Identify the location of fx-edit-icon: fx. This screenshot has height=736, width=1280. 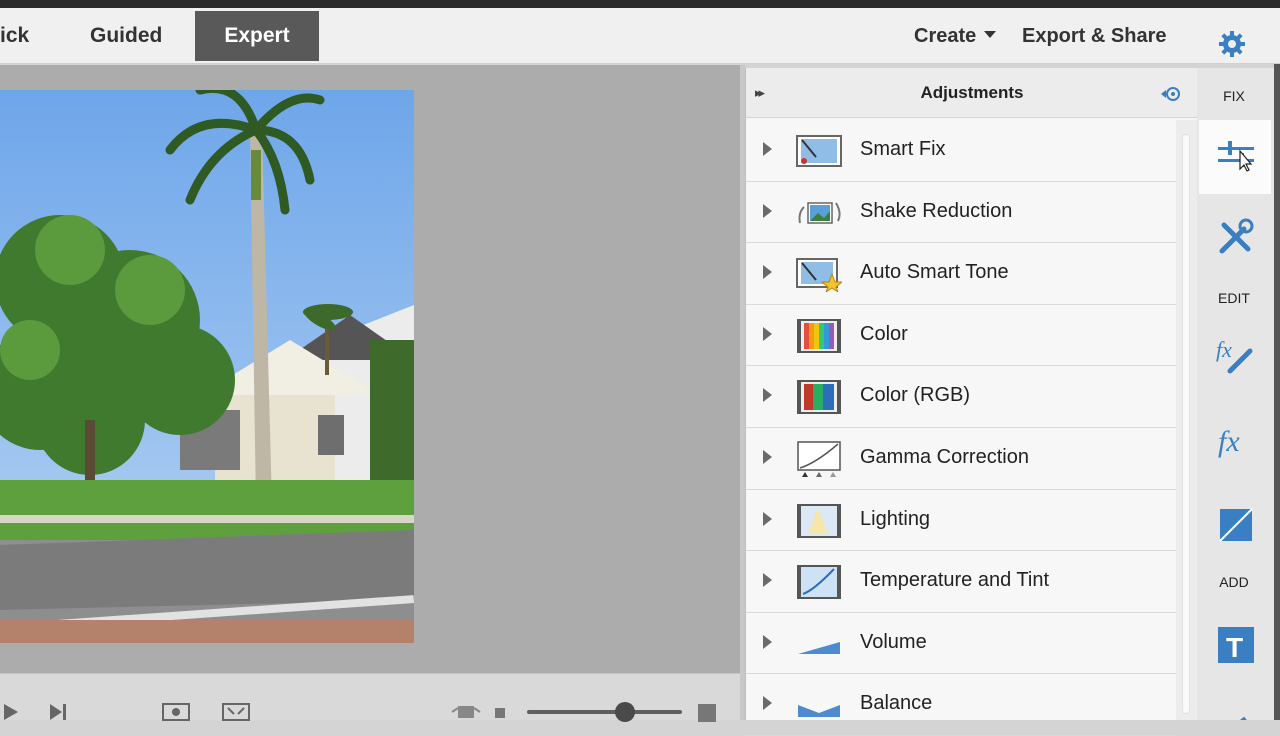
(1234, 355).